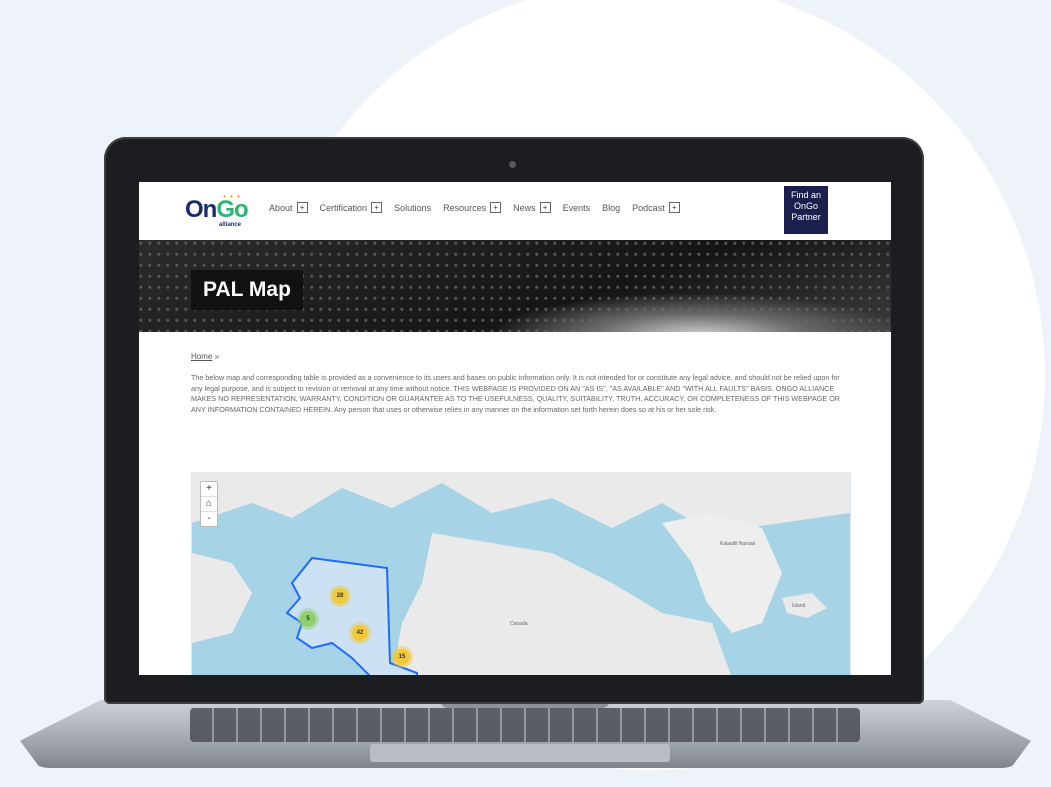 This screenshot has width=1051, height=787. Describe the element at coordinates (525, 725) in the screenshot. I see `laptop-keyboard` at that location.